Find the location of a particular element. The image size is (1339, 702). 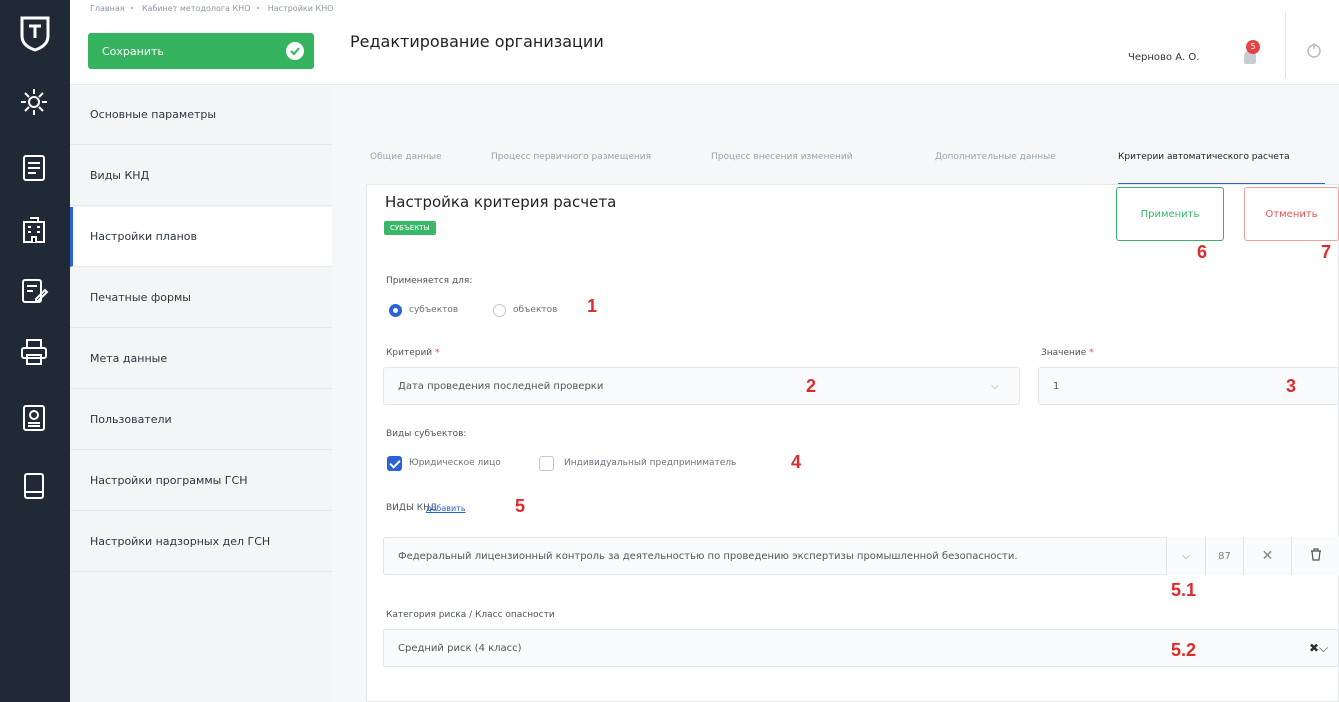

radio-subjects-label: субъектов is located at coordinates (433, 310).